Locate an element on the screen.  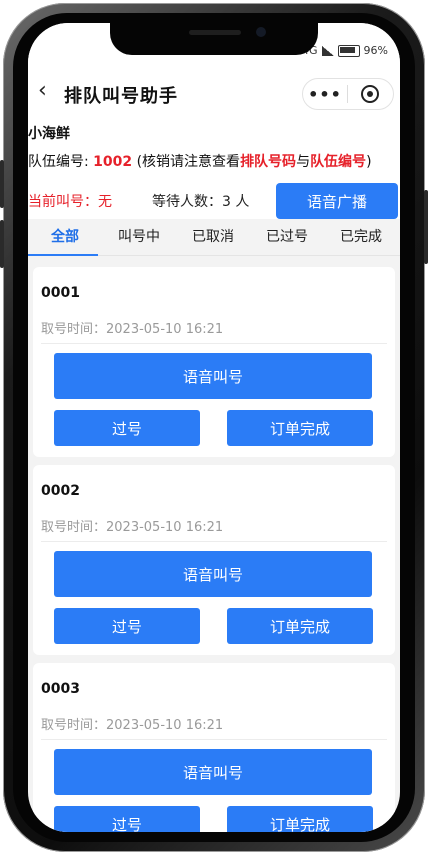
target-icon is located at coordinates (370, 94).